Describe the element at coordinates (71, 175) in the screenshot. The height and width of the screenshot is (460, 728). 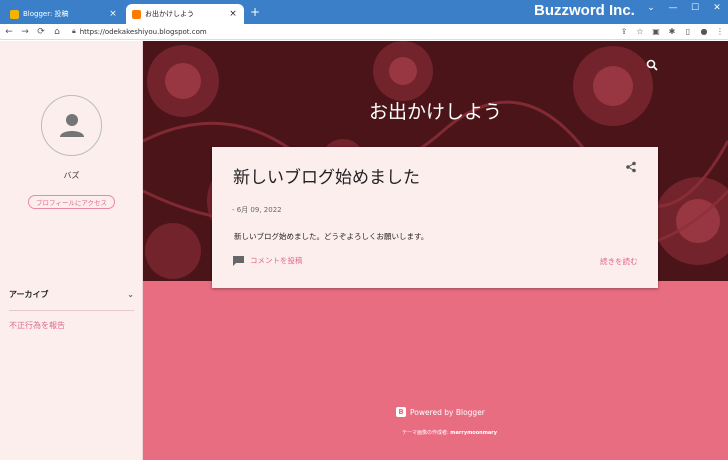
I see `profile-name: バズ` at that location.